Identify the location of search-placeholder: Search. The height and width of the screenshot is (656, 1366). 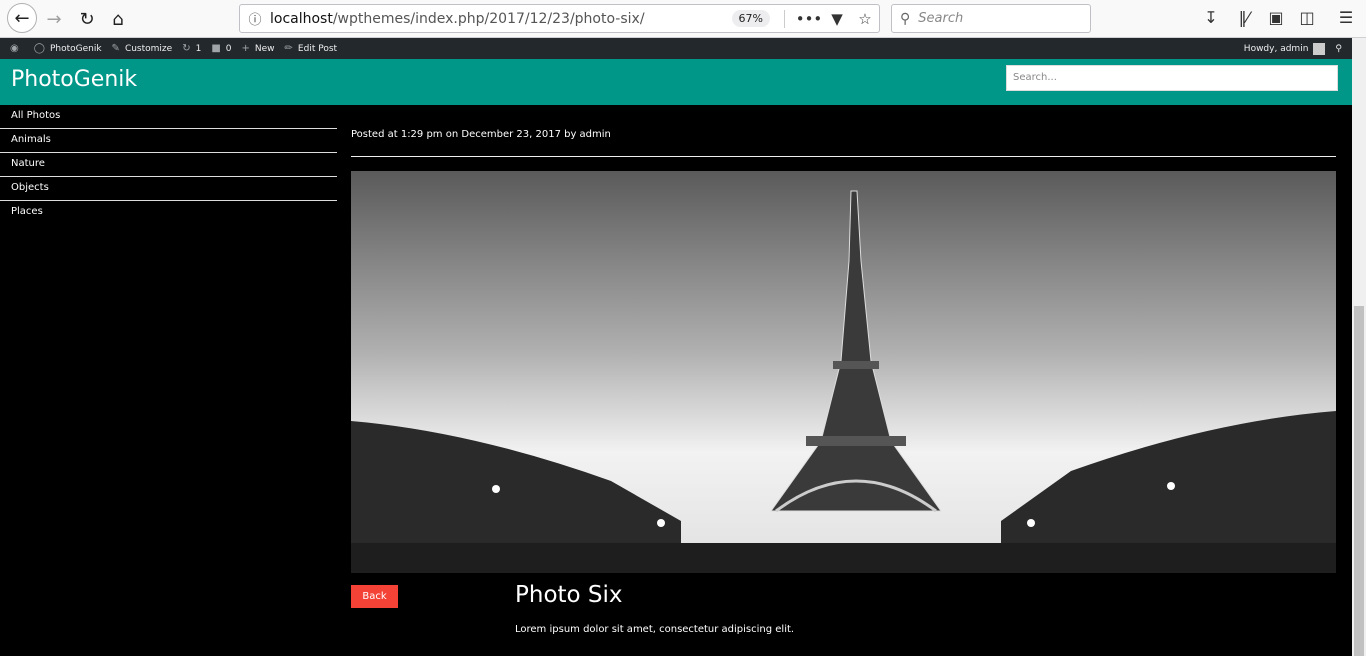
(941, 18).